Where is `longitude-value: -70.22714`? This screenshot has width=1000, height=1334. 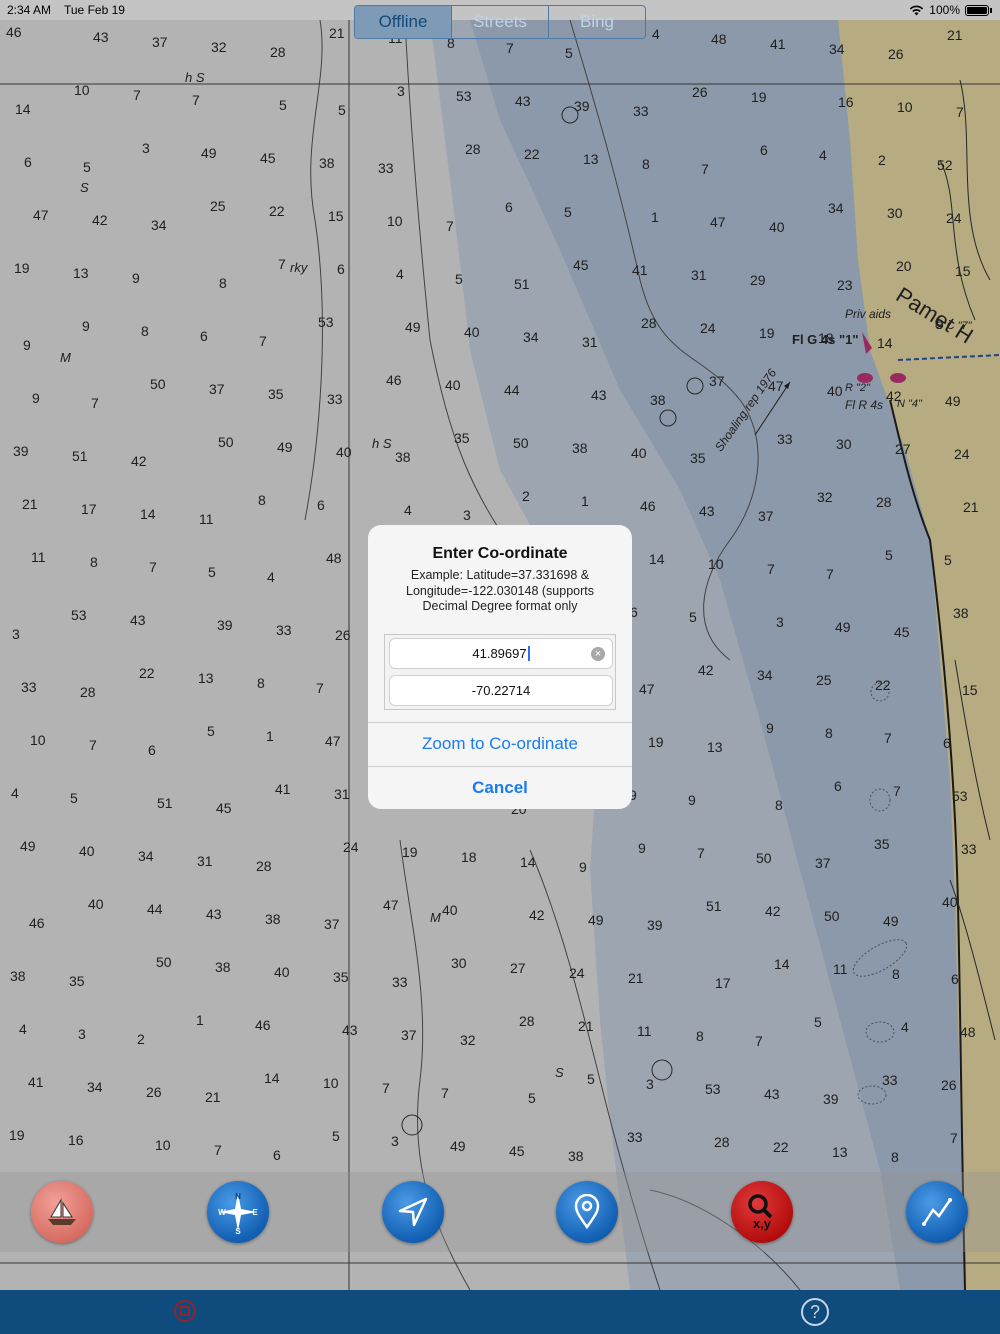 longitude-value: -70.22714 is located at coordinates (501, 690).